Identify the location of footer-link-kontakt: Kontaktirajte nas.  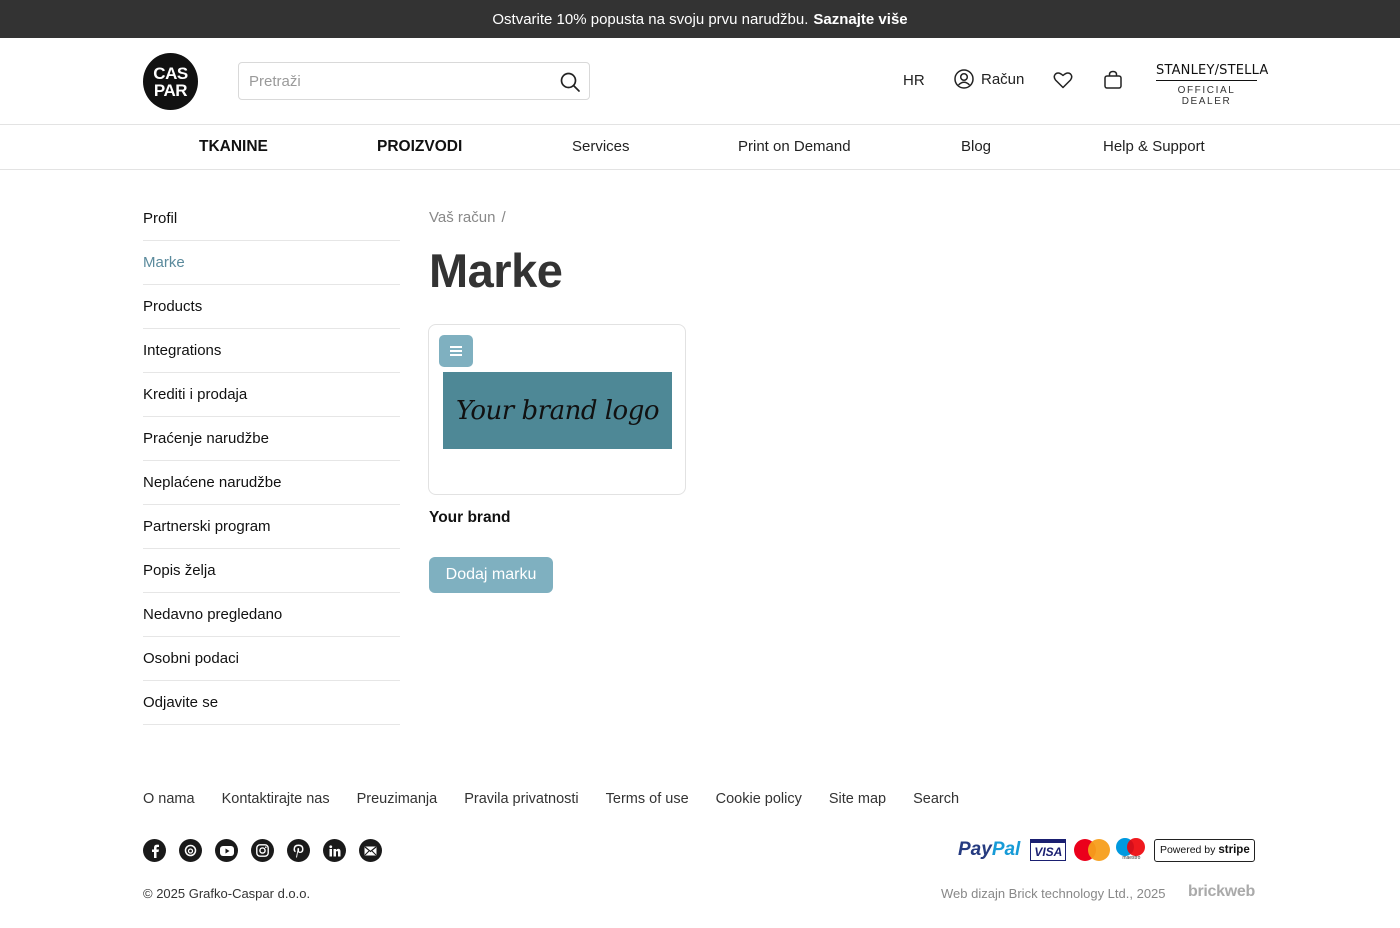
(276, 799).